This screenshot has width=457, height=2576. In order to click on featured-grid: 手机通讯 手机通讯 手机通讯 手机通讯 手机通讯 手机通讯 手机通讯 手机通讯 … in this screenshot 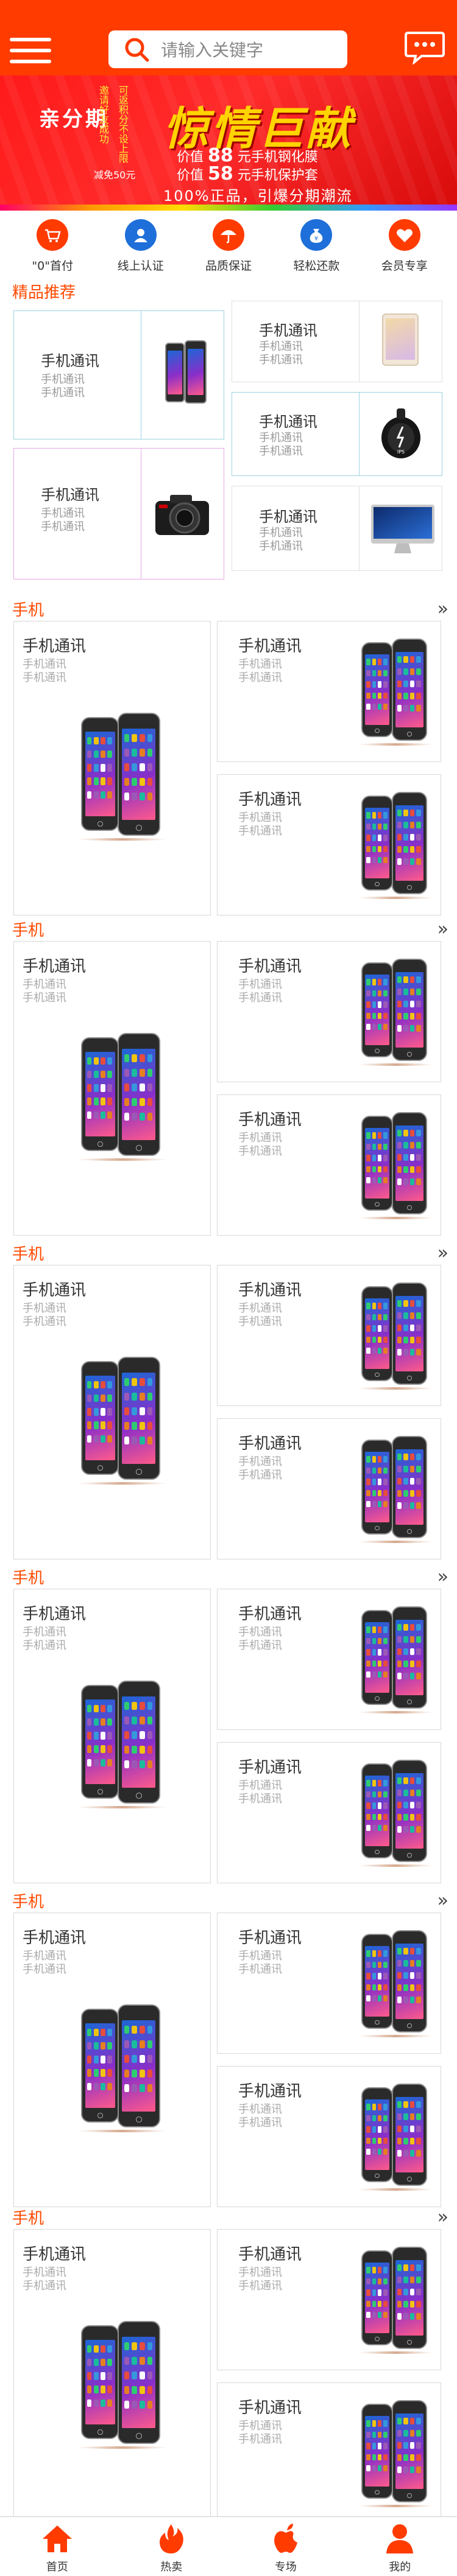, I will do `click(228, 440)`.